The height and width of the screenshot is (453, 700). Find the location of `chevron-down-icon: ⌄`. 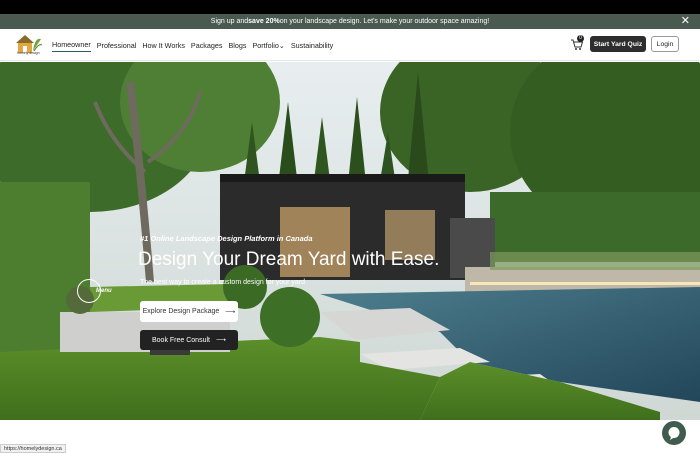

chevron-down-icon: ⌄ is located at coordinates (281, 45).